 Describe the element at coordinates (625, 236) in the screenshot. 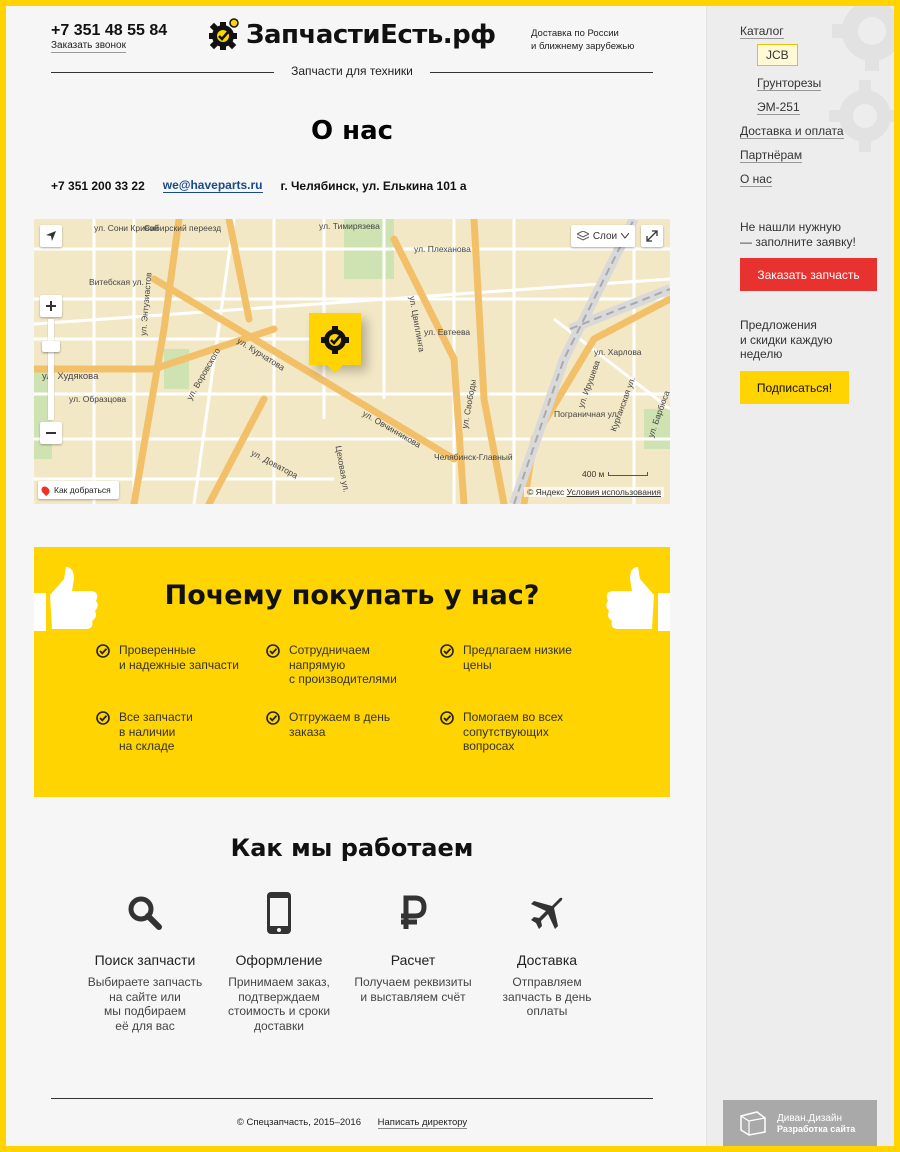

I see `chevron-down-icon` at that location.